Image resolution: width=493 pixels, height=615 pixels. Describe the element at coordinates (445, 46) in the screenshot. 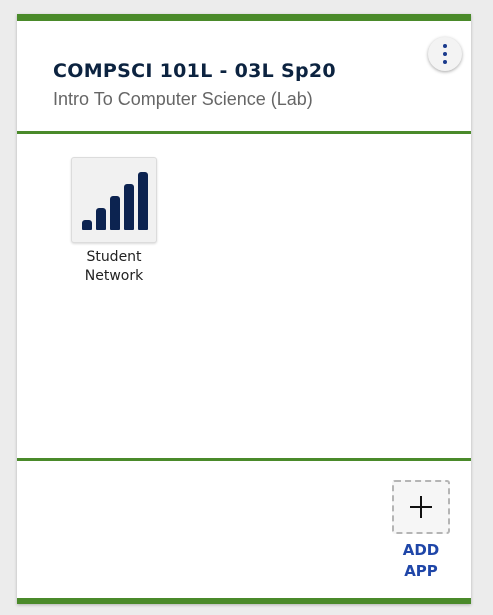

I see `vertical-dots-icon` at that location.